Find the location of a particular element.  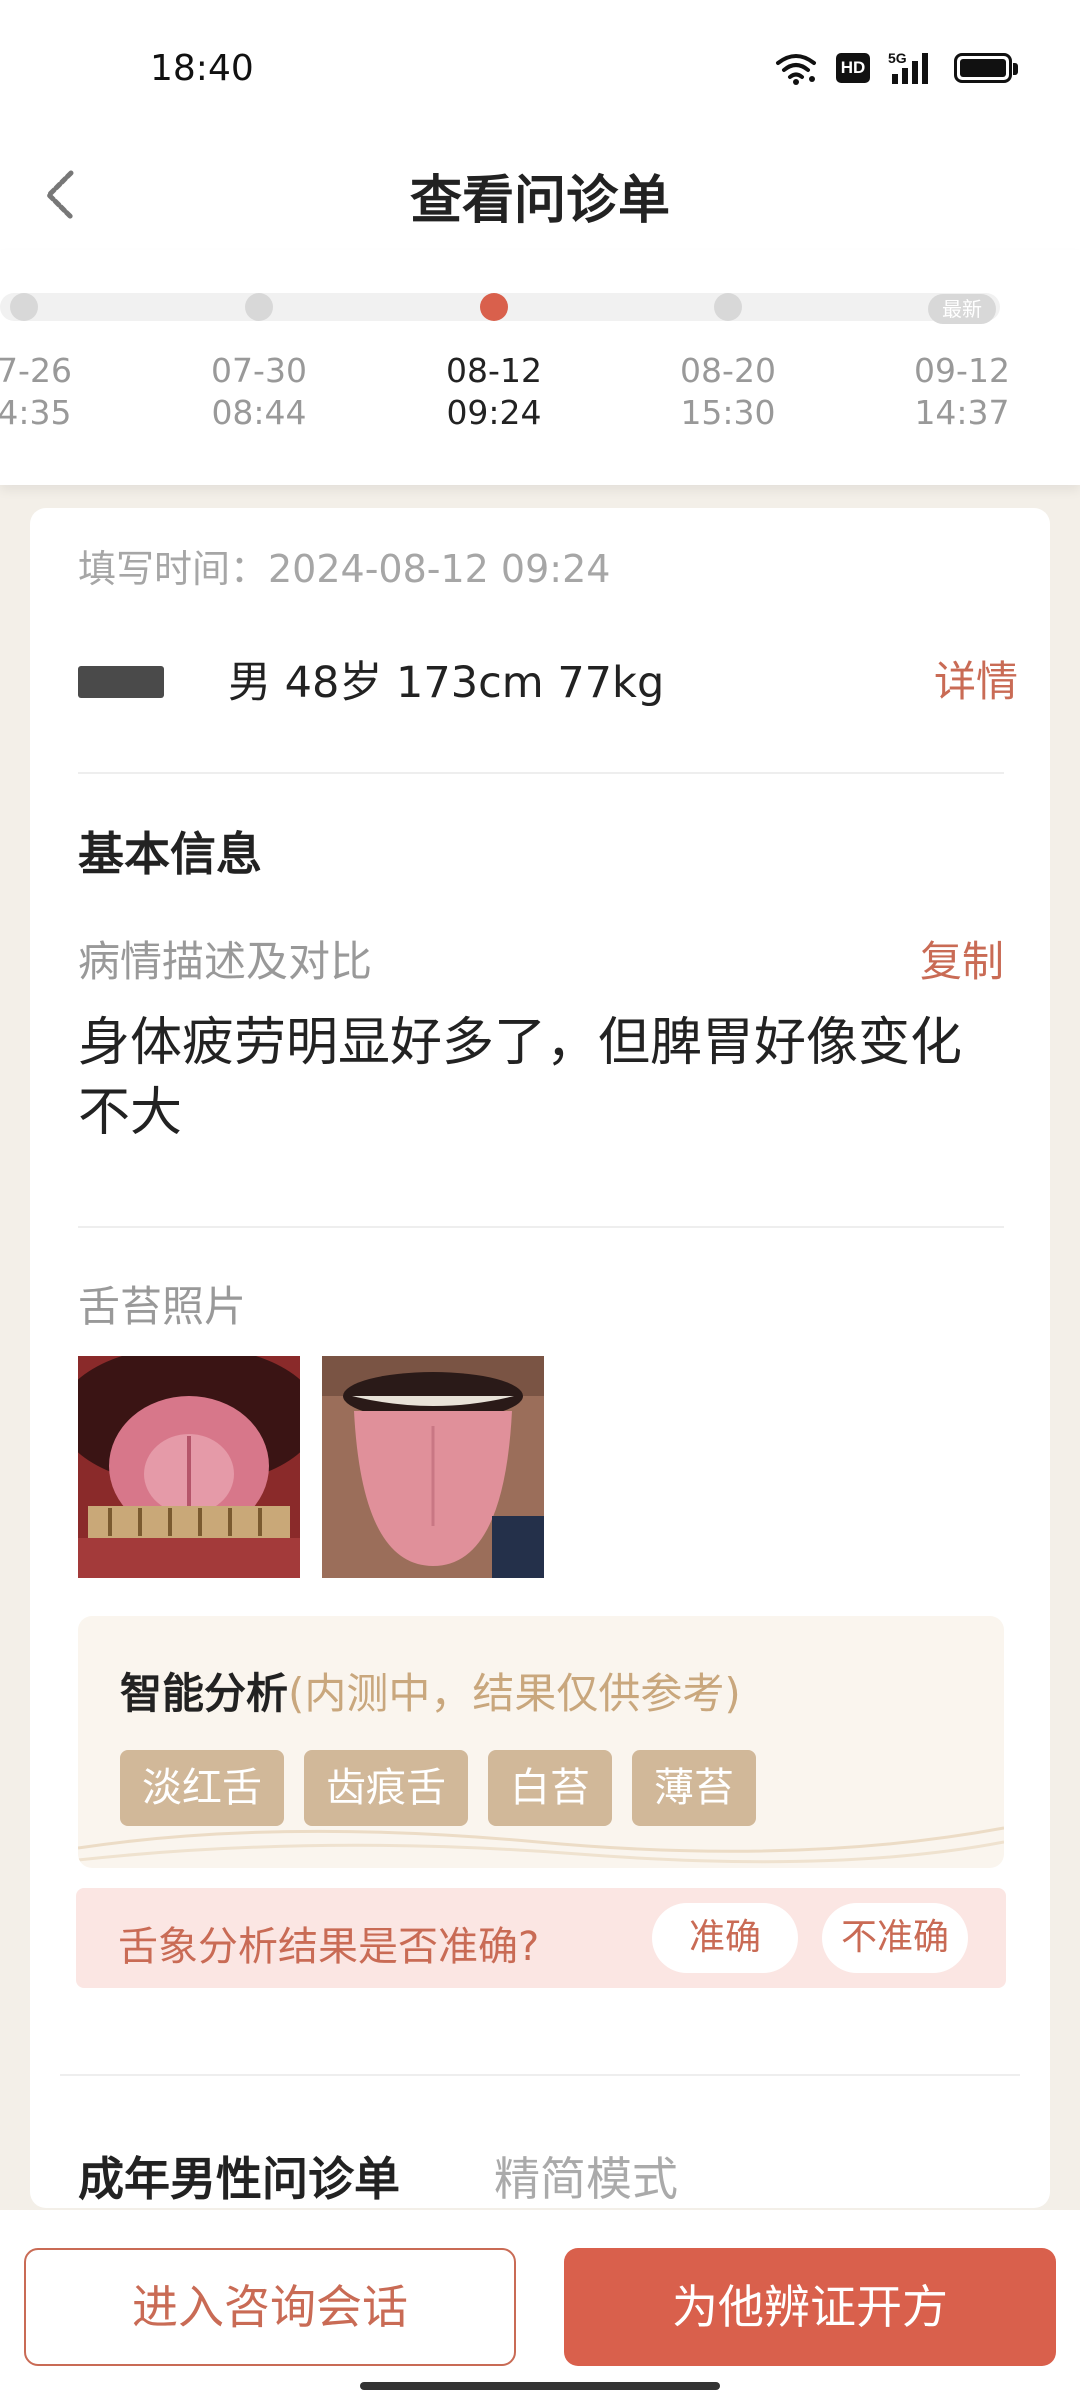

timeline-date: 07-30 is located at coordinates (259, 370).